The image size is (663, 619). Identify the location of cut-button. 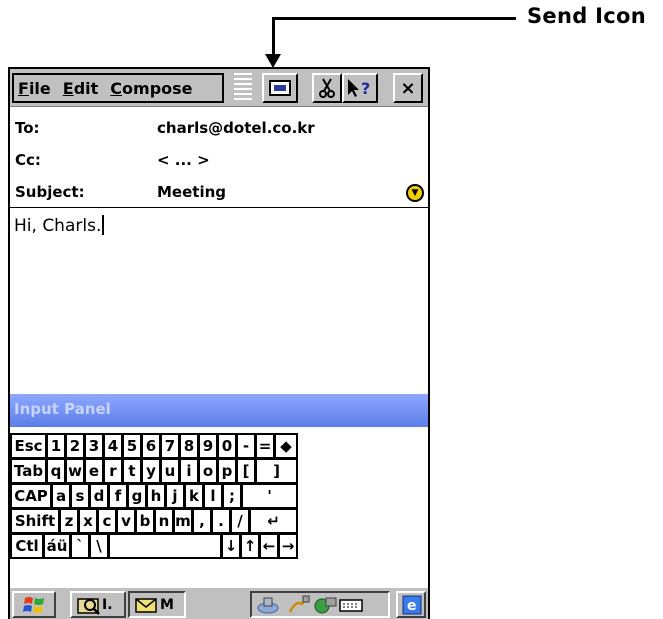
(327, 88).